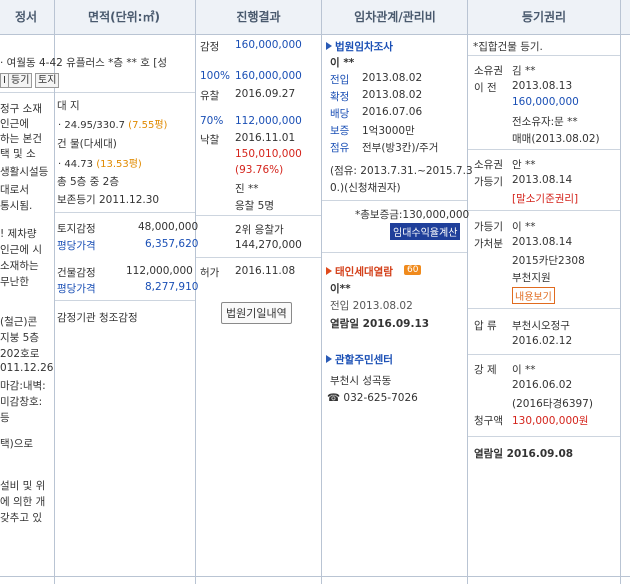 The height and width of the screenshot is (584, 630). What do you see at coordinates (268, 245) in the screenshot?
I see `second-bid-price: 144,270,000` at bounding box center [268, 245].